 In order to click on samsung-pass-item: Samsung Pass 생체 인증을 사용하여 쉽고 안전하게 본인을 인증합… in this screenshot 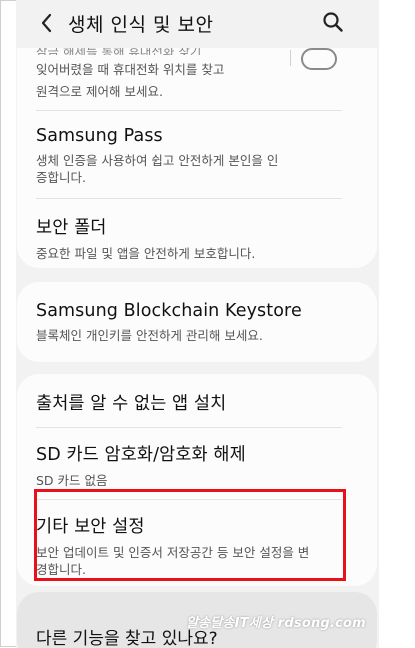, I will do `click(197, 156)`.